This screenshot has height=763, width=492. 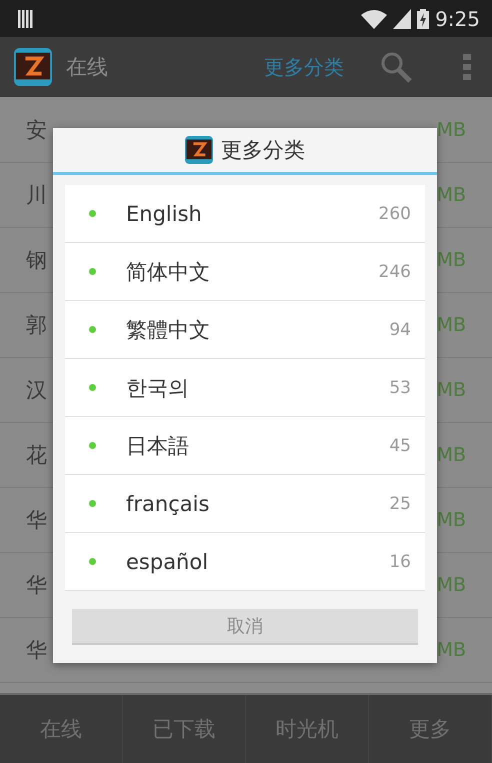 I want to click on overflow-menu-icon, so click(x=467, y=67).